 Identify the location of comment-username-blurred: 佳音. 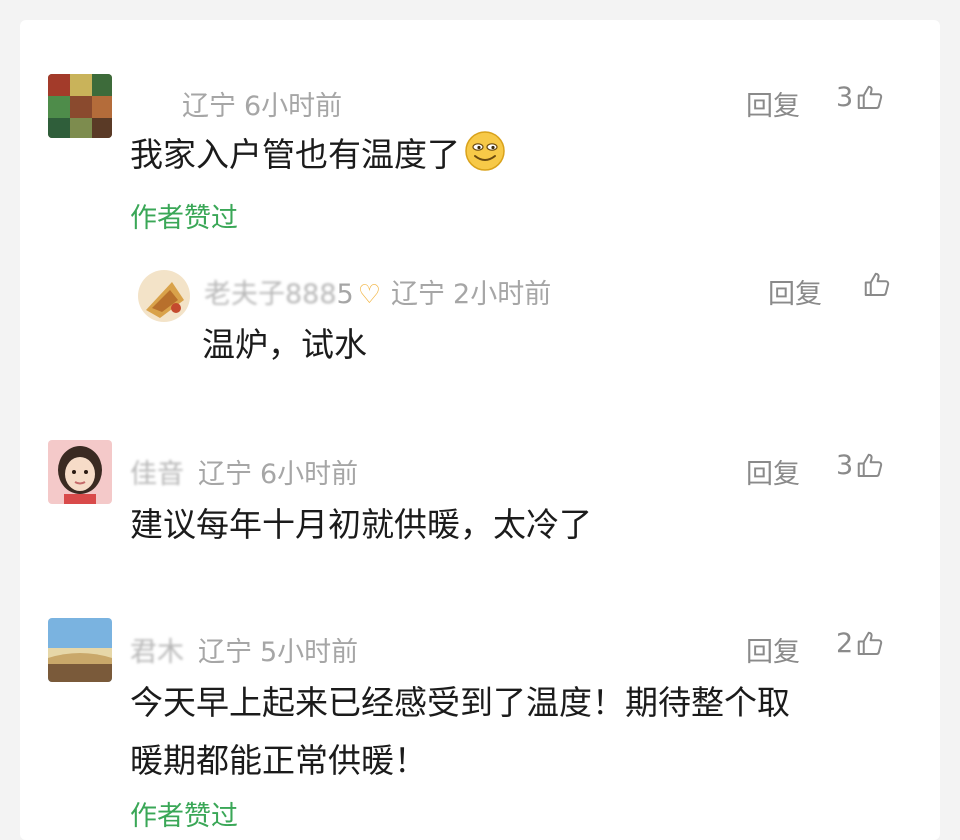
(157, 474).